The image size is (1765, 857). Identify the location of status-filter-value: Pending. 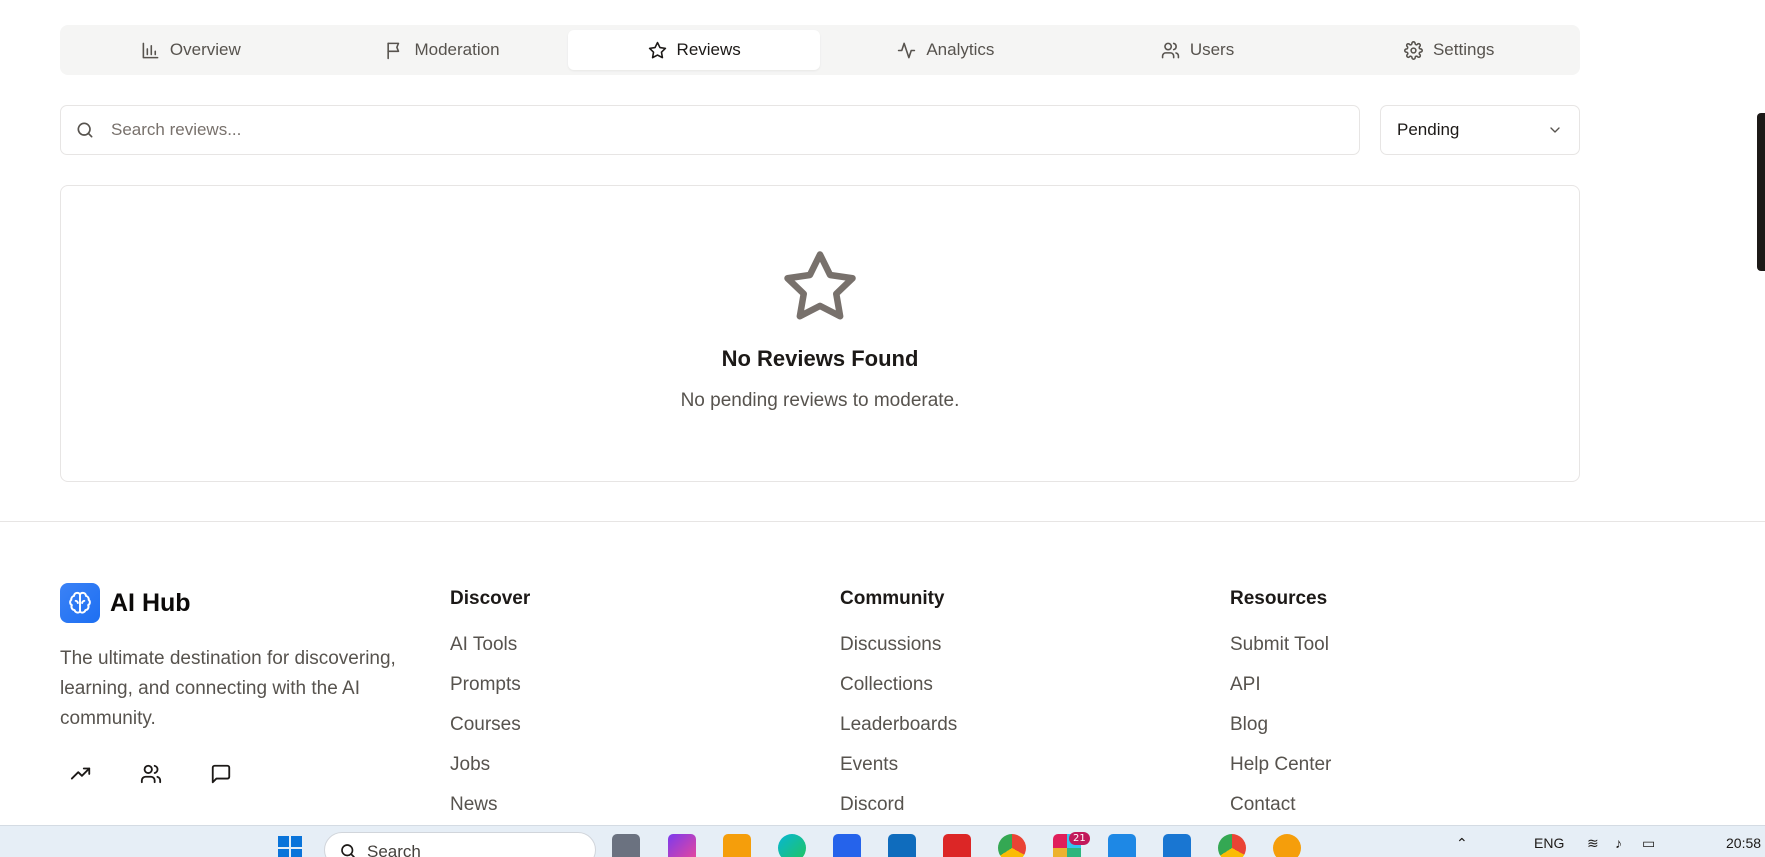
(1428, 129).